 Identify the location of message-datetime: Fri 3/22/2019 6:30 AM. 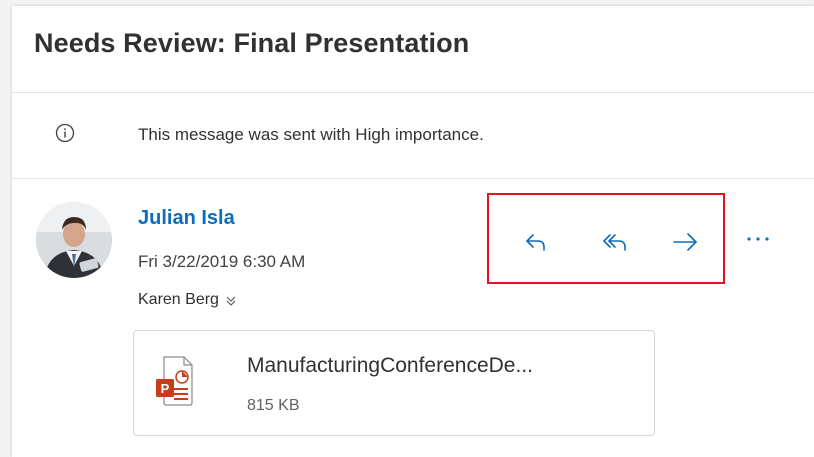
(222, 261).